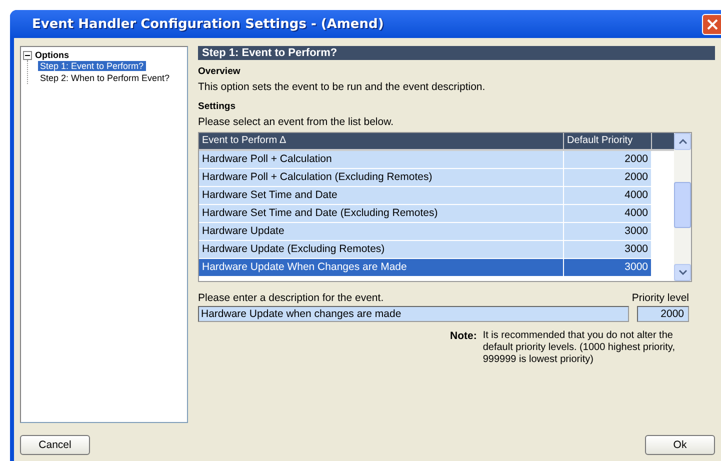  What do you see at coordinates (342, 87) in the screenshot?
I see `overview-text: This option sets the event to be run and the event description.` at bounding box center [342, 87].